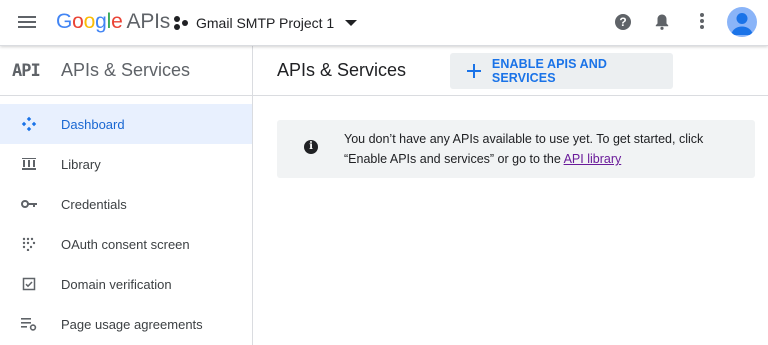 The image size is (768, 345). What do you see at coordinates (64, 21) in the screenshot?
I see `logo-letter: G` at bounding box center [64, 21].